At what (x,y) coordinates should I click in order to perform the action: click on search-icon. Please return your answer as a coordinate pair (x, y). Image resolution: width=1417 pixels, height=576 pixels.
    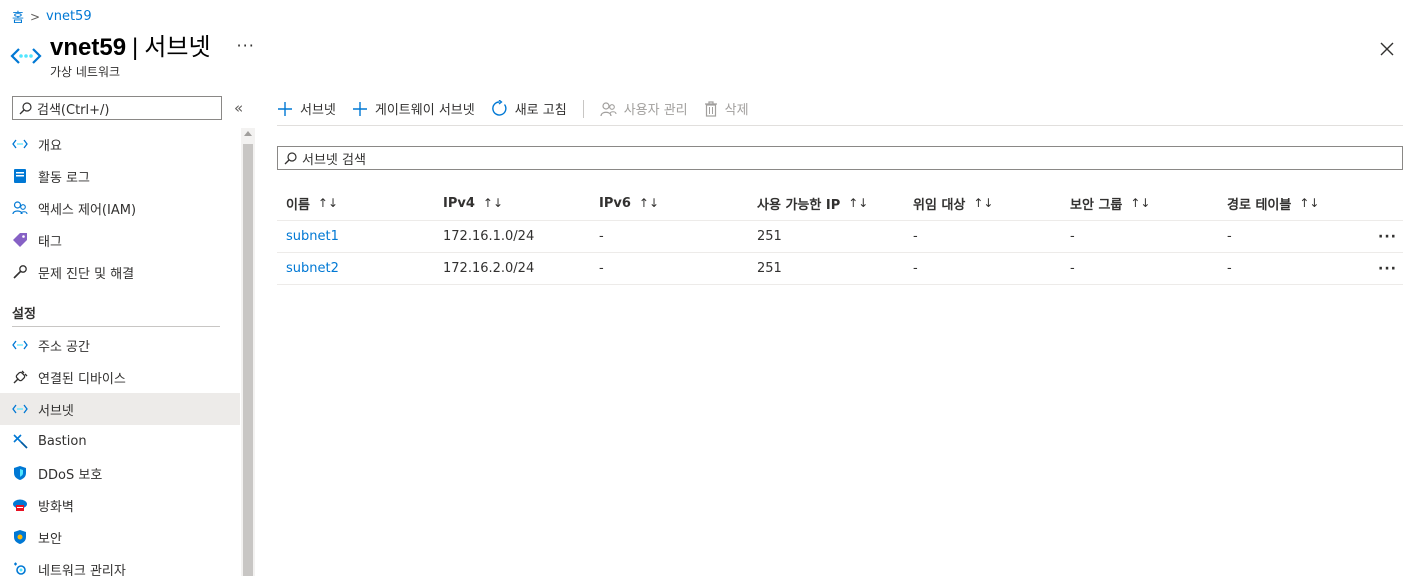
    Looking at the image, I should click on (290, 157).